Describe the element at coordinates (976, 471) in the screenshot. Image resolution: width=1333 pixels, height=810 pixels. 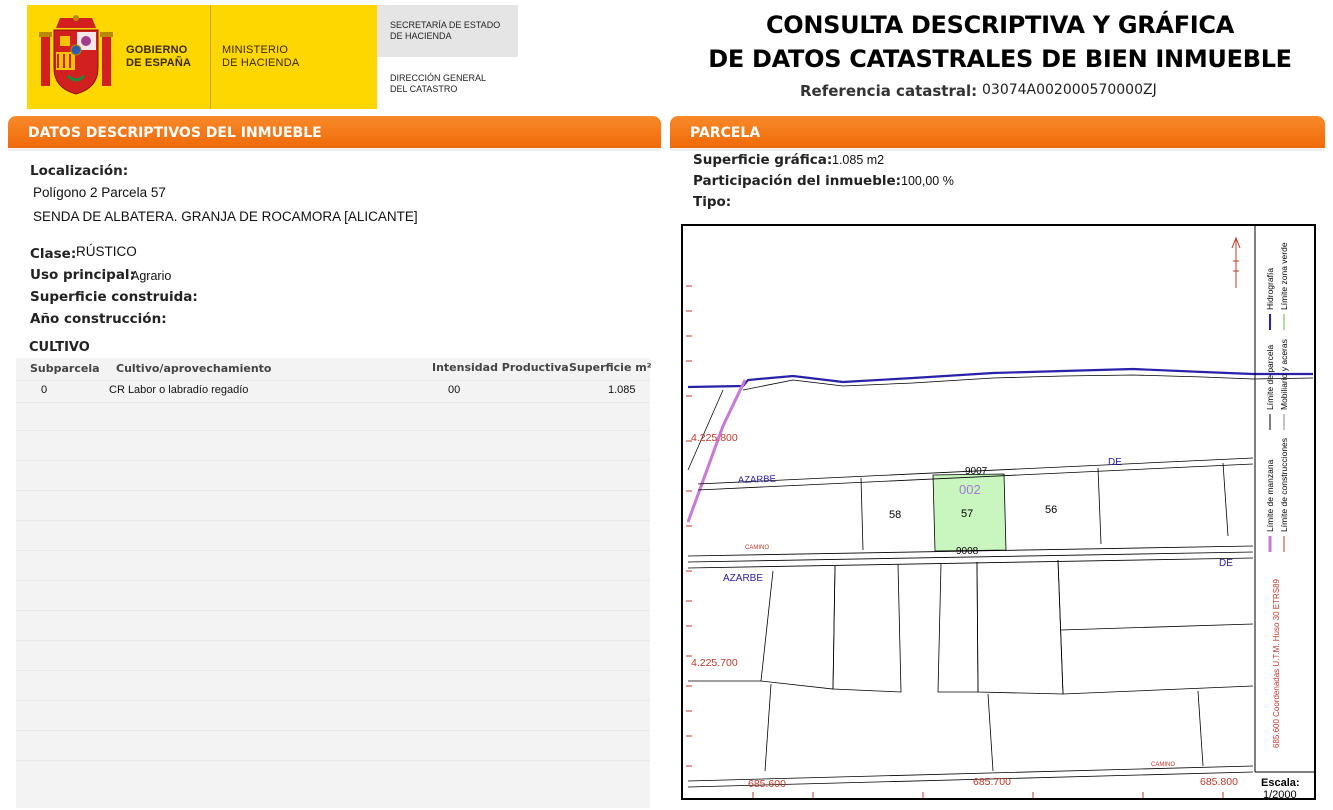
I see `road-code-9007: 9007` at that location.